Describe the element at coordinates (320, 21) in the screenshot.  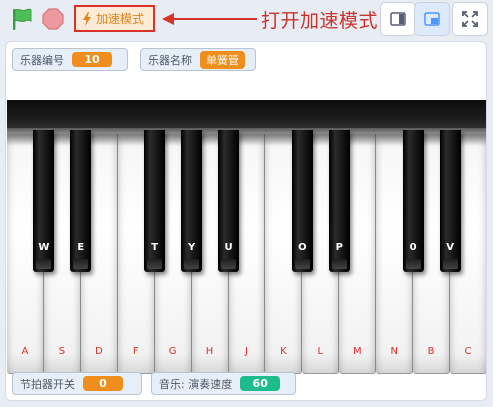
I see `annotation-text: 打开加速模式` at that location.